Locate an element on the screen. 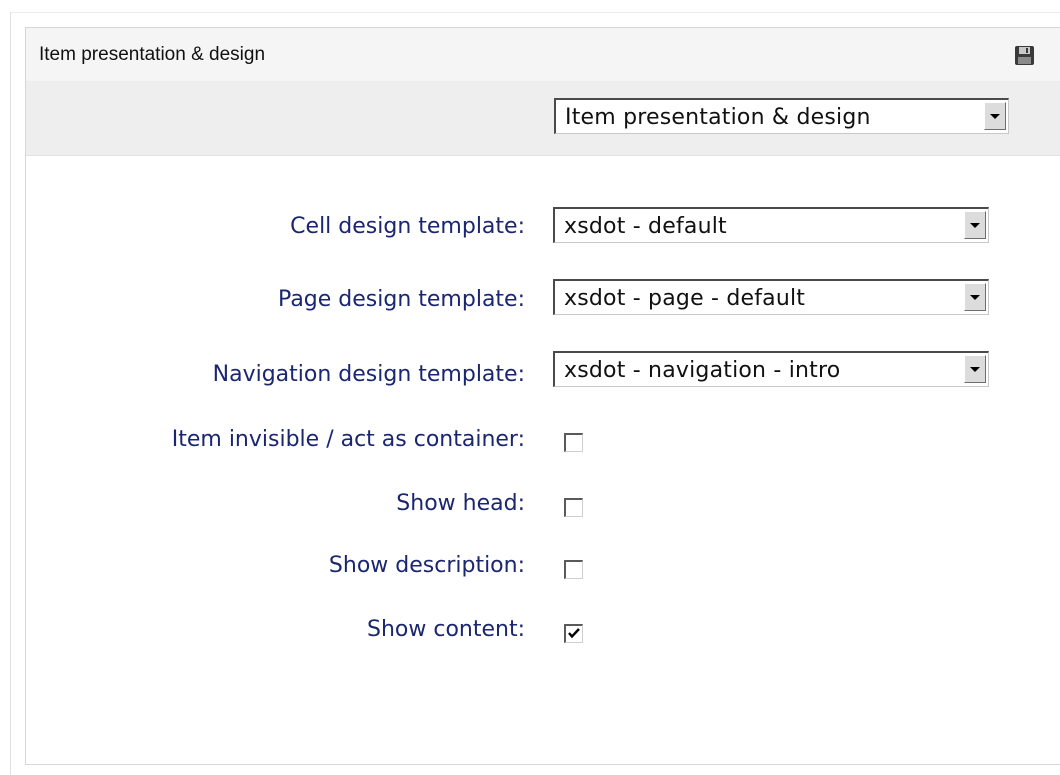 The height and width of the screenshot is (775, 1060). section-toolbar: Item presentation & design is located at coordinates (543, 119).